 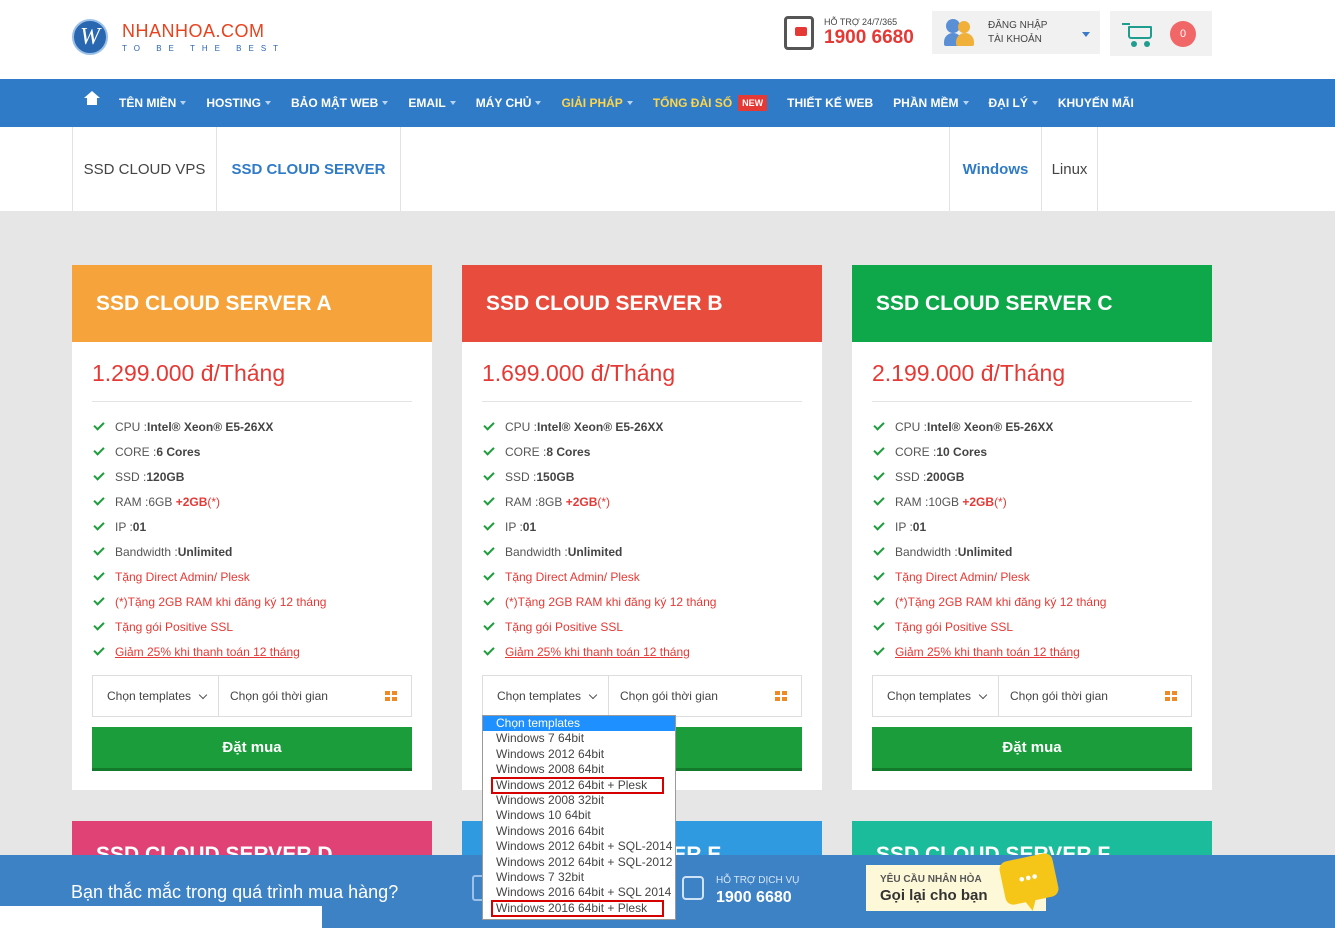 I want to click on template-option: Windows 7 32bit, so click(x=579, y=877).